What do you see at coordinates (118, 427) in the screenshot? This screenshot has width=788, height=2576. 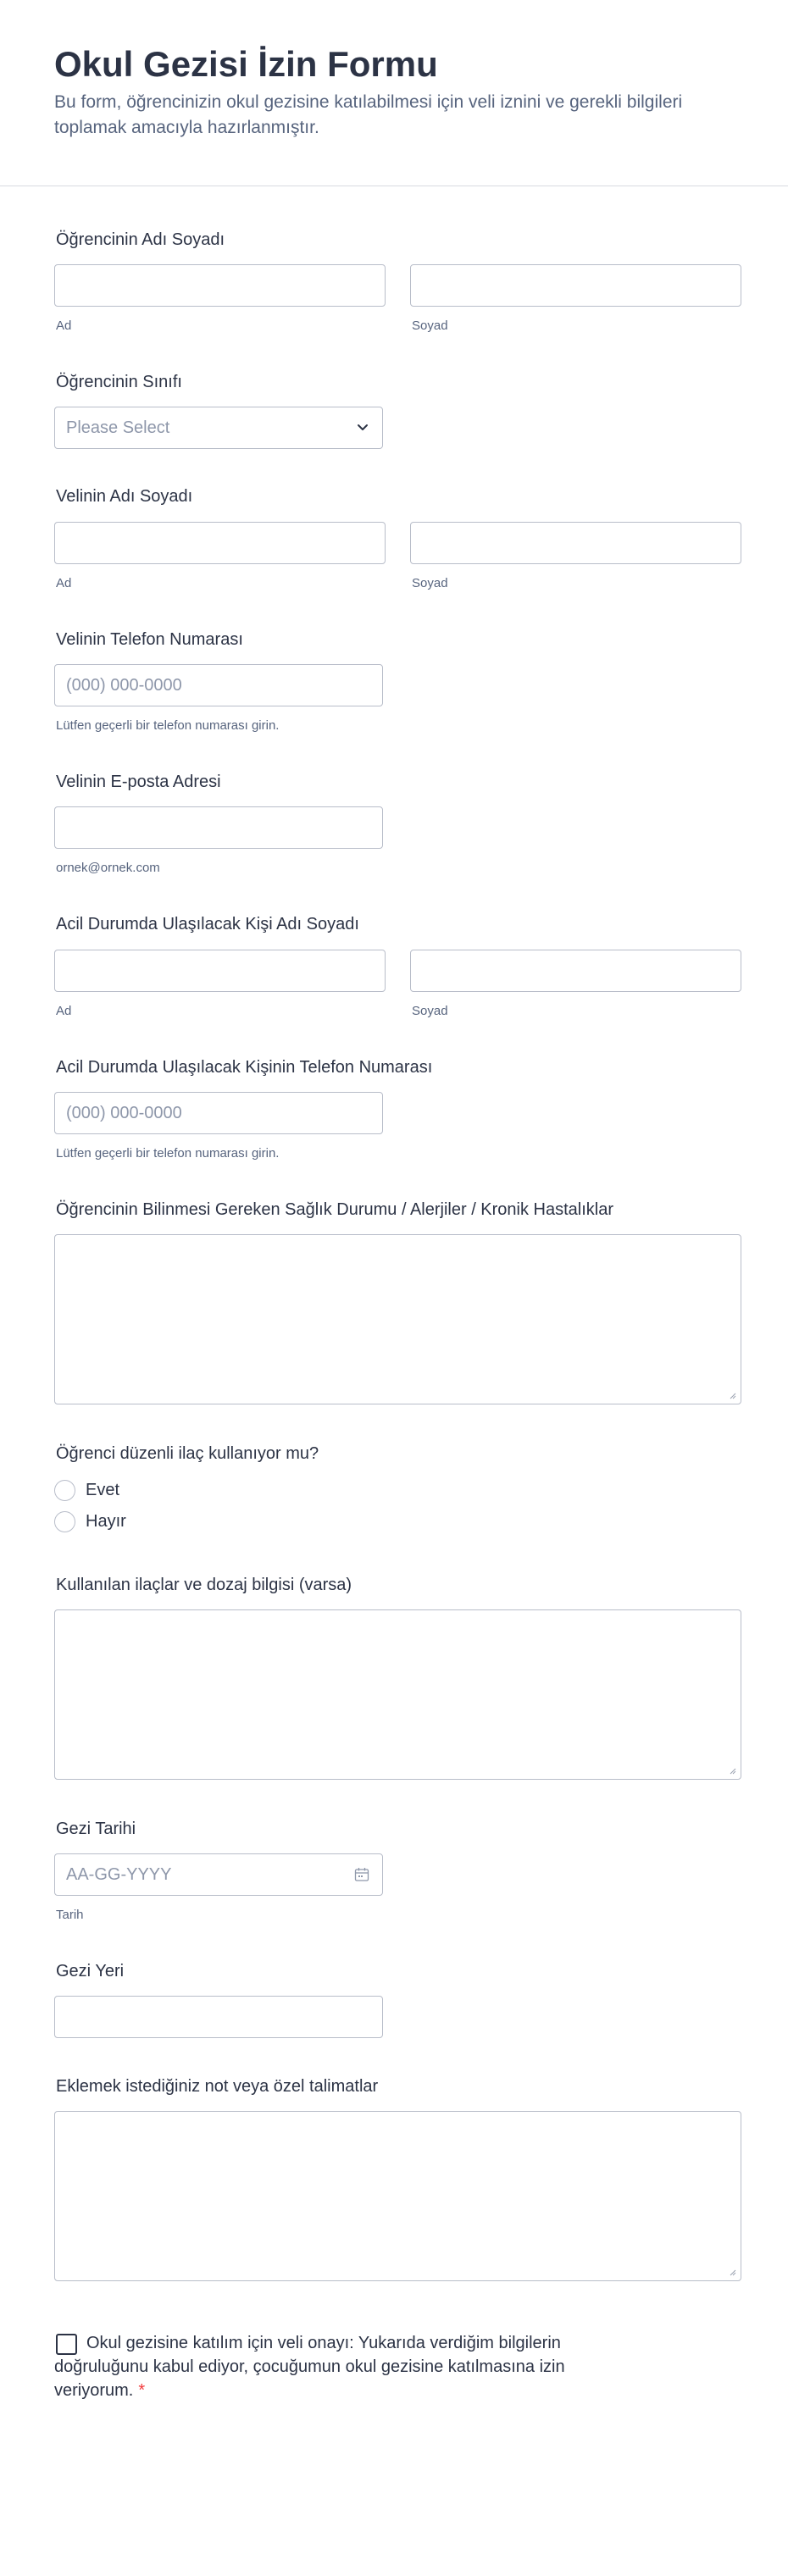 I see `student-class-placeholder: Please Select` at bounding box center [118, 427].